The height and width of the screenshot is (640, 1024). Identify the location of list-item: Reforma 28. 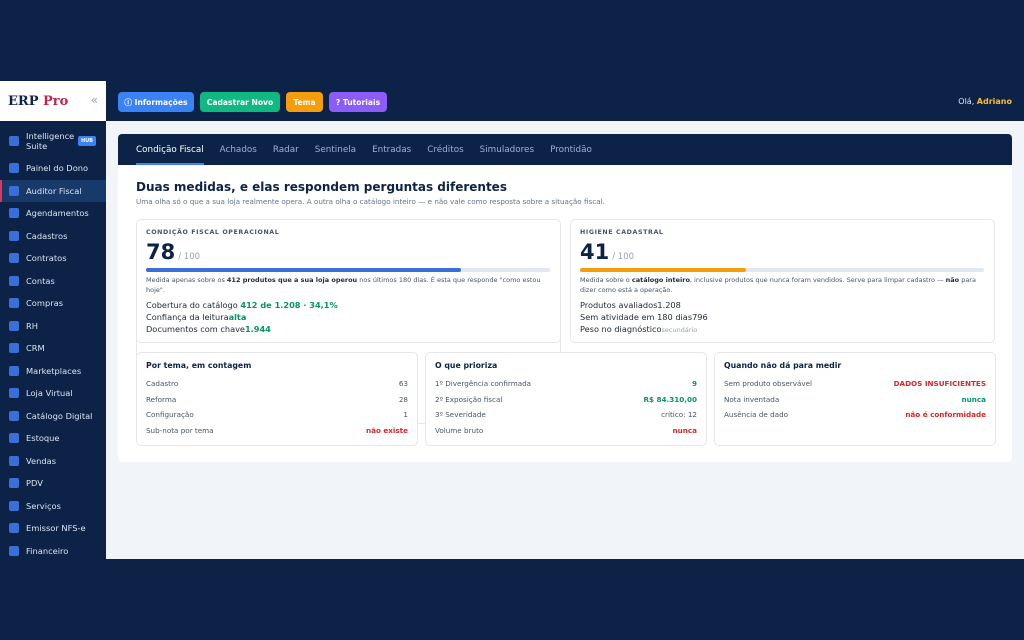
(277, 399).